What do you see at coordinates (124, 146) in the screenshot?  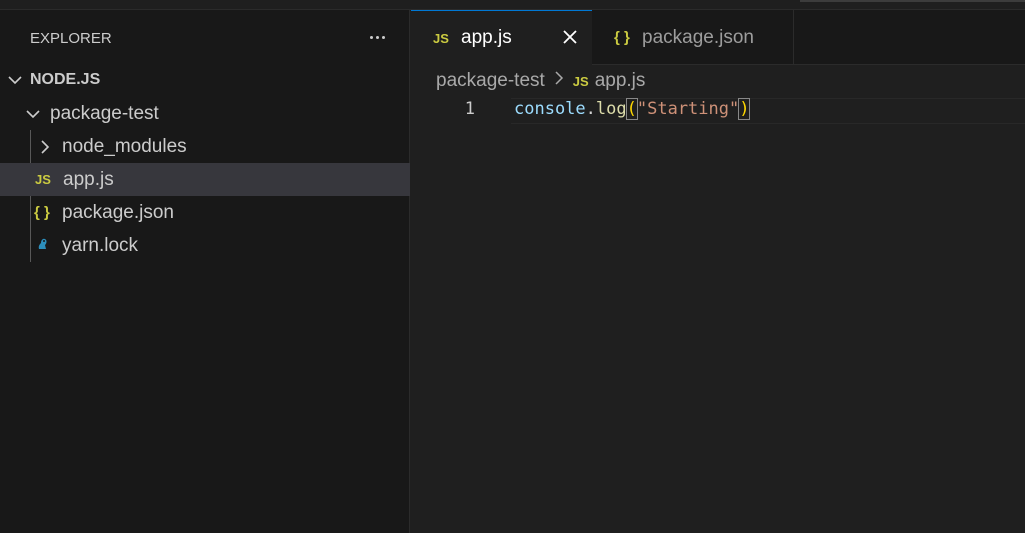 I see `tree-item-label: node_modules` at bounding box center [124, 146].